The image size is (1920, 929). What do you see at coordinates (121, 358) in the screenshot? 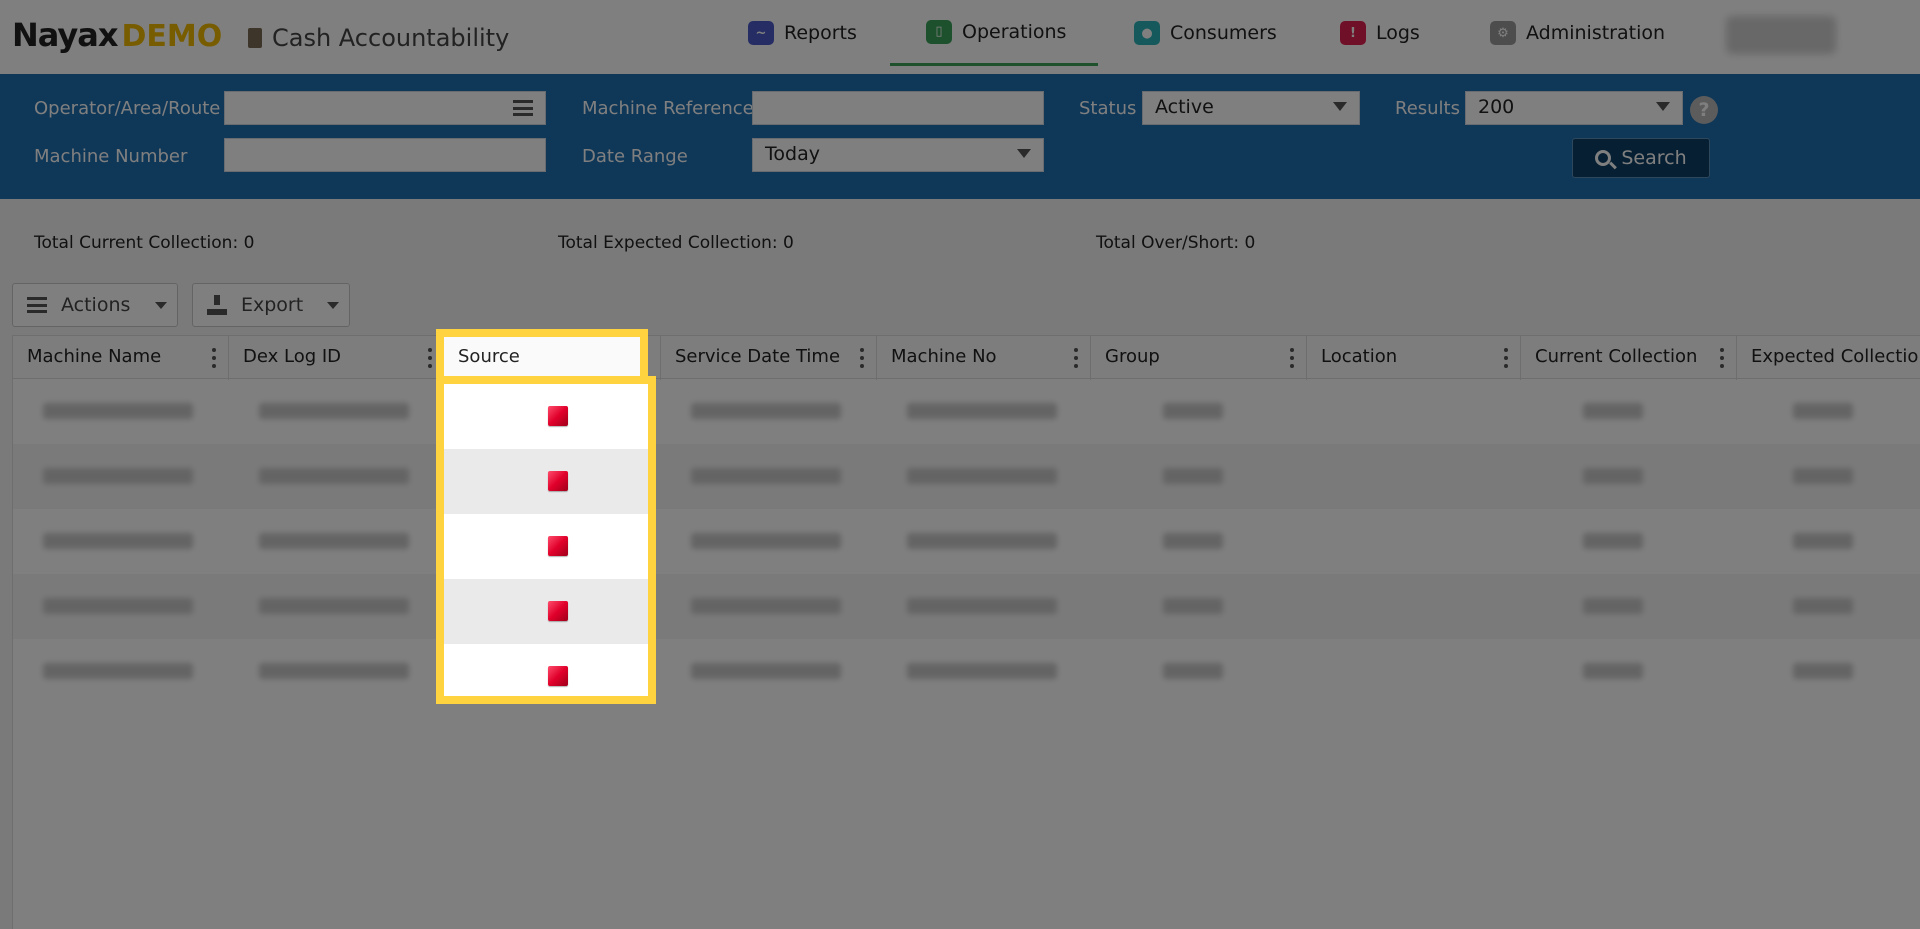
I see `column-header-machine-name: Machine Name` at bounding box center [121, 358].